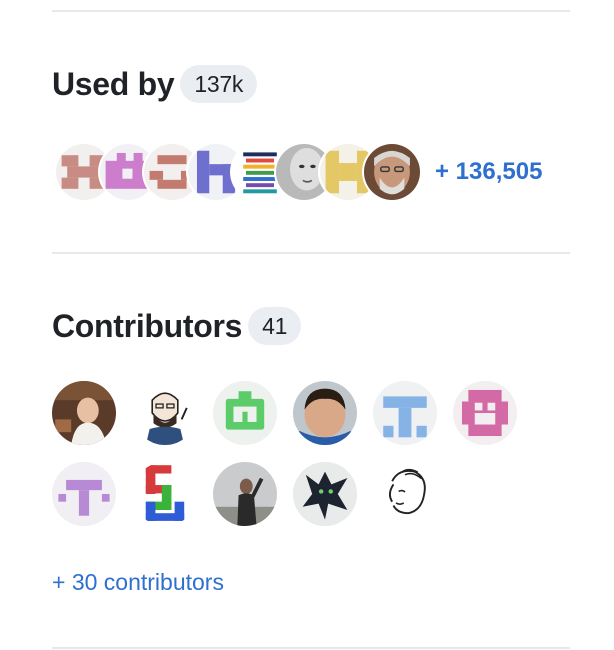 This screenshot has width=614, height=650. I want to click on dark-creature-icon, so click(325, 494).